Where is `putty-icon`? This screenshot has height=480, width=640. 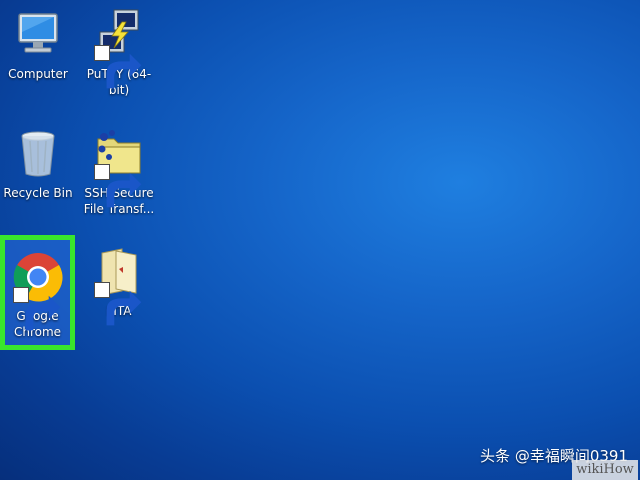 putty-icon is located at coordinates (119, 48).